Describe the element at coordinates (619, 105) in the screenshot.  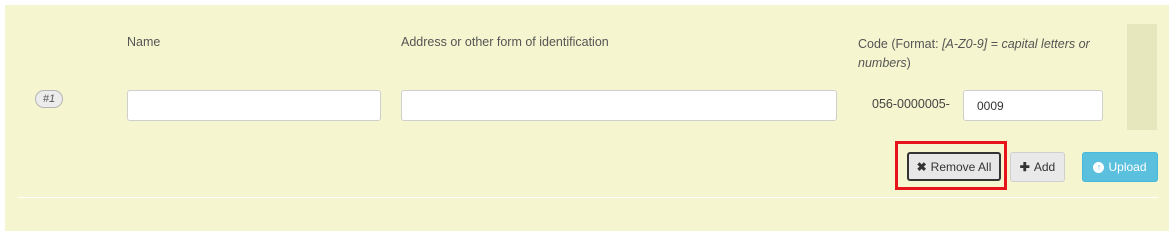
I see `address-input` at that location.